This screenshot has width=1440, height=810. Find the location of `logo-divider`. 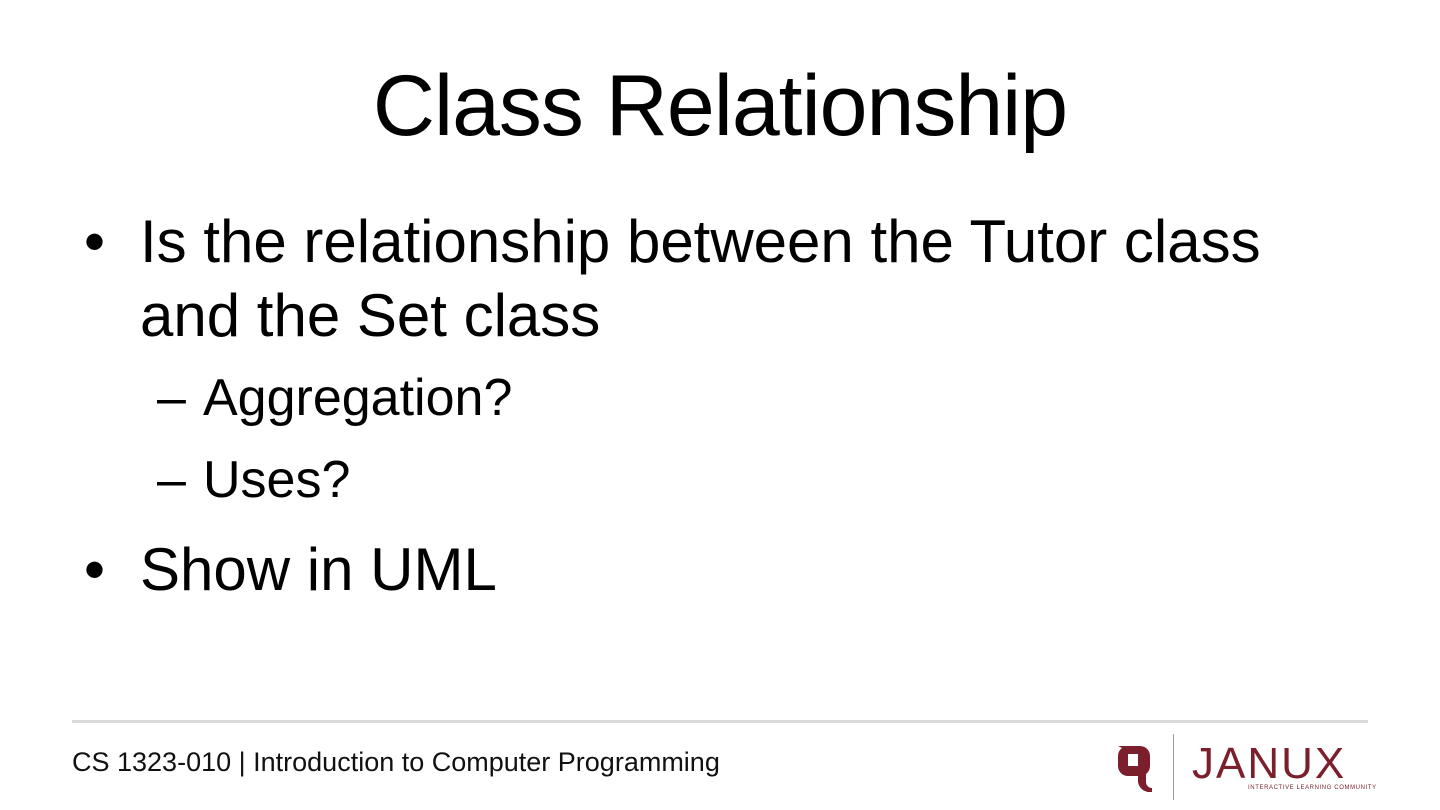

logo-divider is located at coordinates (1173, 767).